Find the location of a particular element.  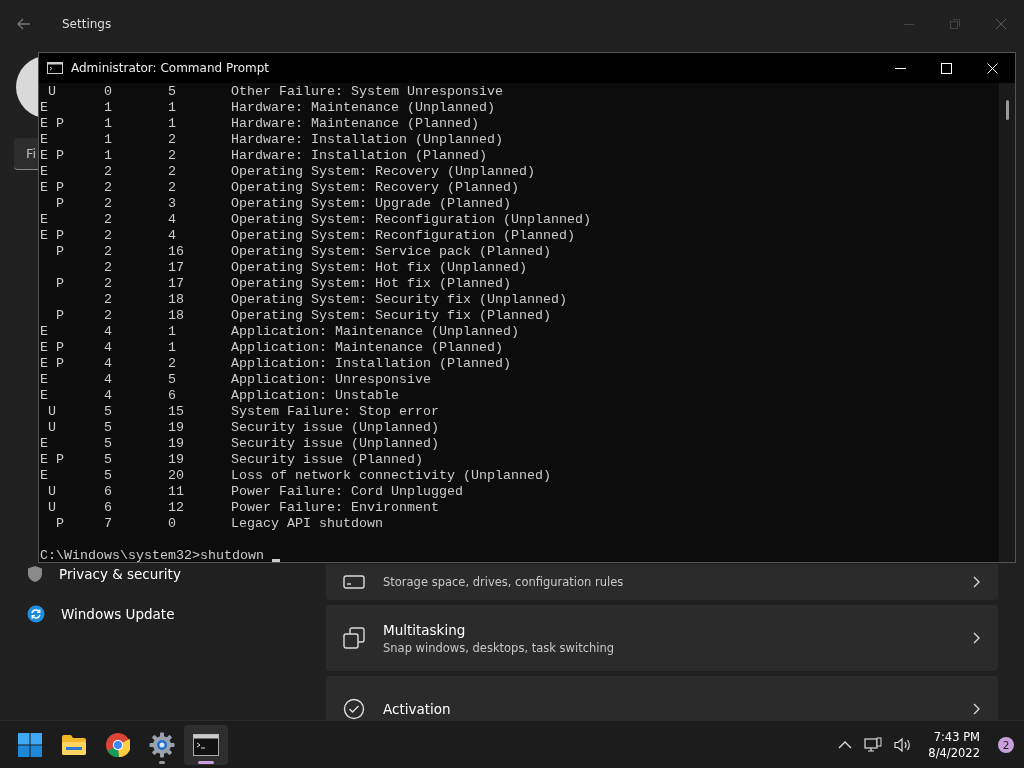

taskbar-app-button is located at coordinates (206, 744).